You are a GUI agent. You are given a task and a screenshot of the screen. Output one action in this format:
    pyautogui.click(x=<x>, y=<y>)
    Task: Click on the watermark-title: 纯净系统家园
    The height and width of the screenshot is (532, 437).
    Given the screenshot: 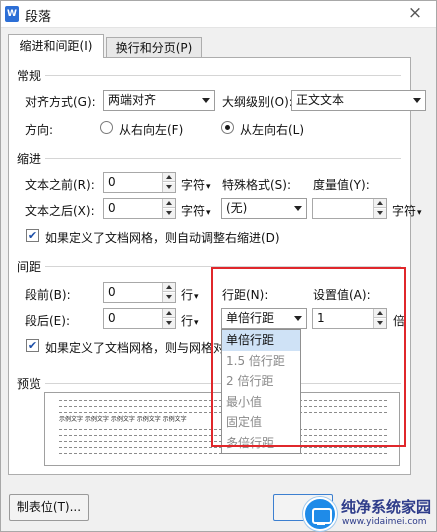 What is the action you would take?
    pyautogui.click(x=386, y=507)
    